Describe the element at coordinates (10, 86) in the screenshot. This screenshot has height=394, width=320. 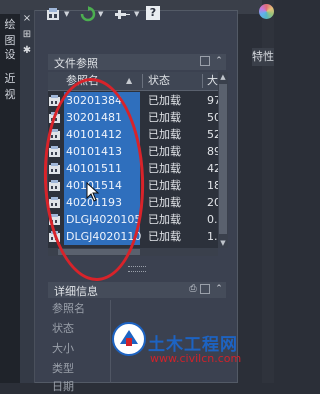
I see `left-tab-near: 近视` at that location.